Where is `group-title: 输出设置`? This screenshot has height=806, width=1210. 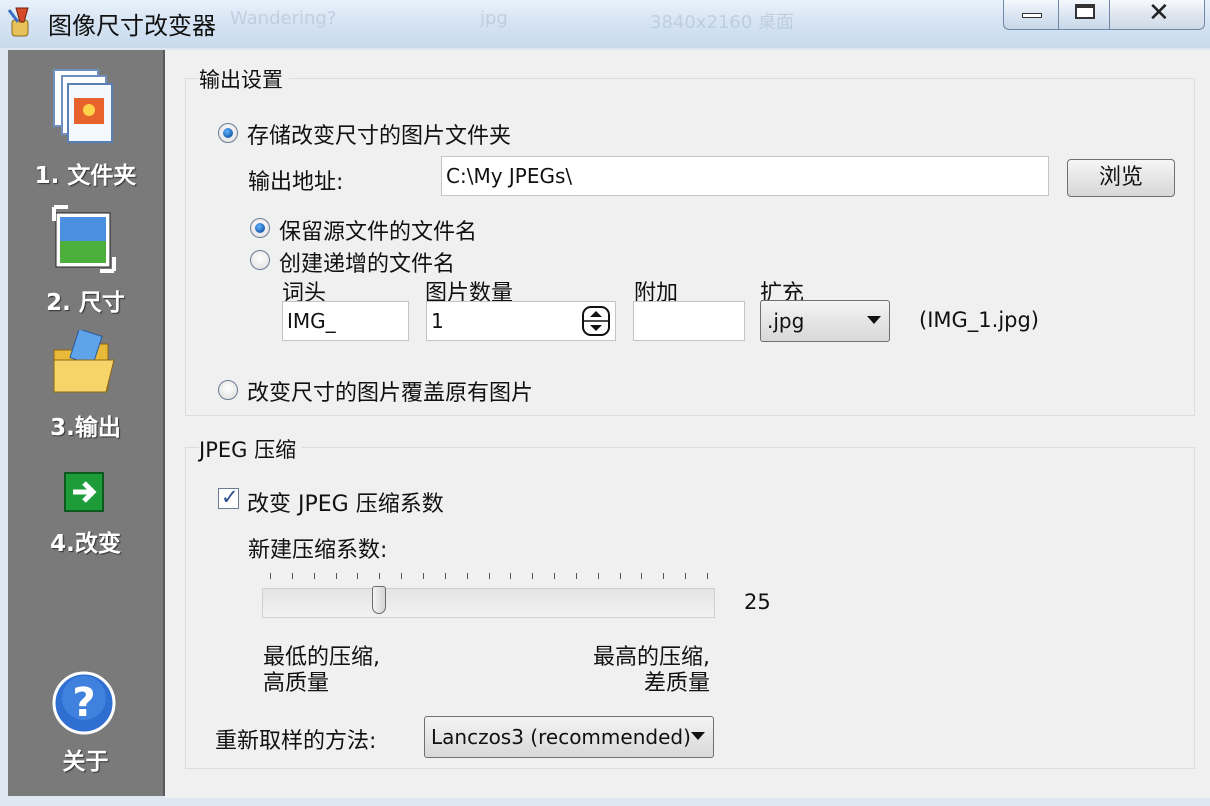 group-title: 输出设置 is located at coordinates (244, 79).